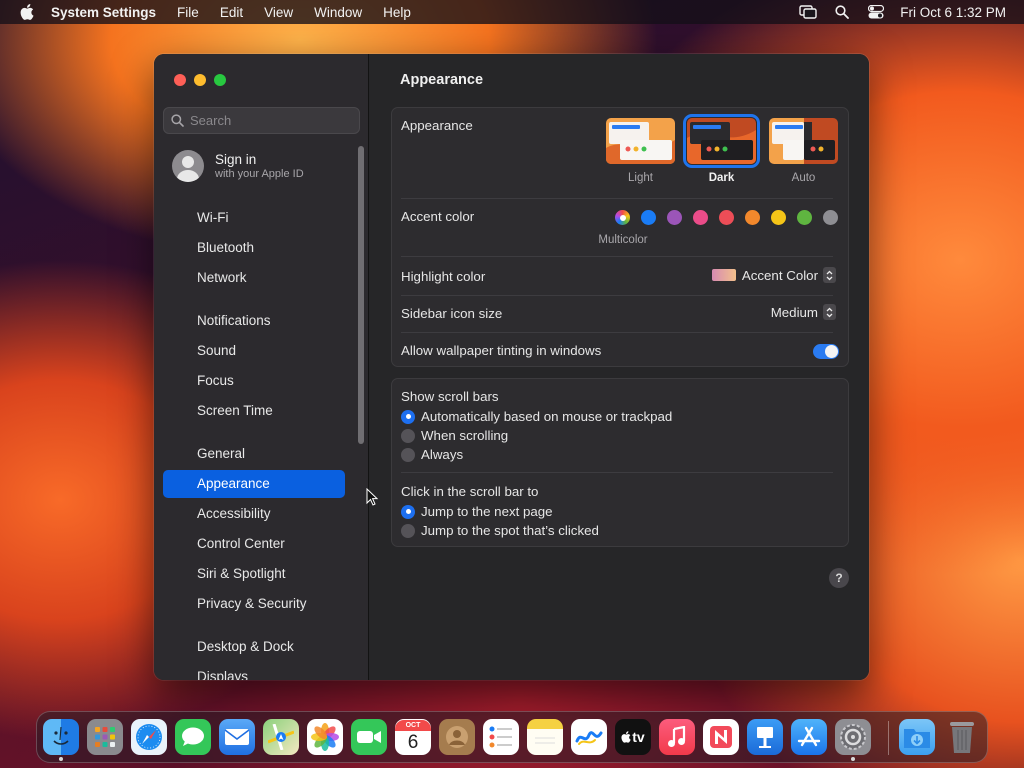 The width and height of the screenshot is (1024, 768). I want to click on search-field, so click(261, 120).